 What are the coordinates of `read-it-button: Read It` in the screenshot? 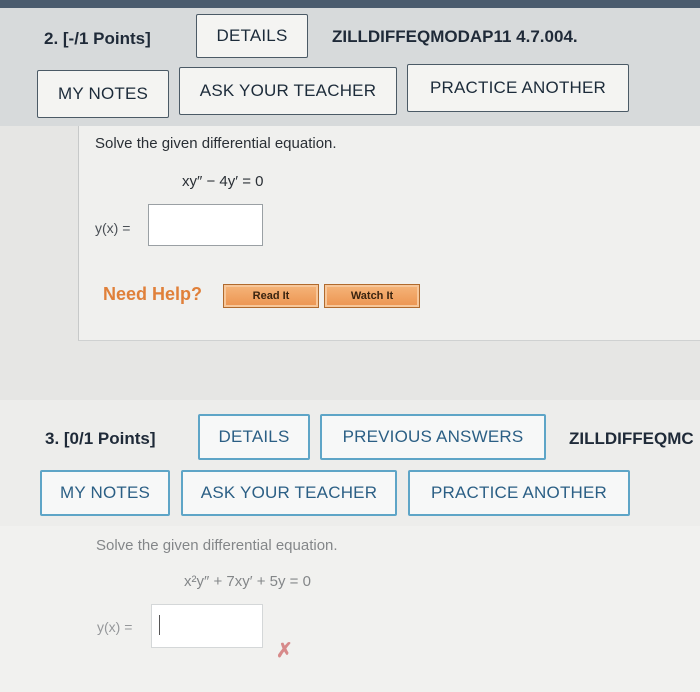 It's located at (271, 296).